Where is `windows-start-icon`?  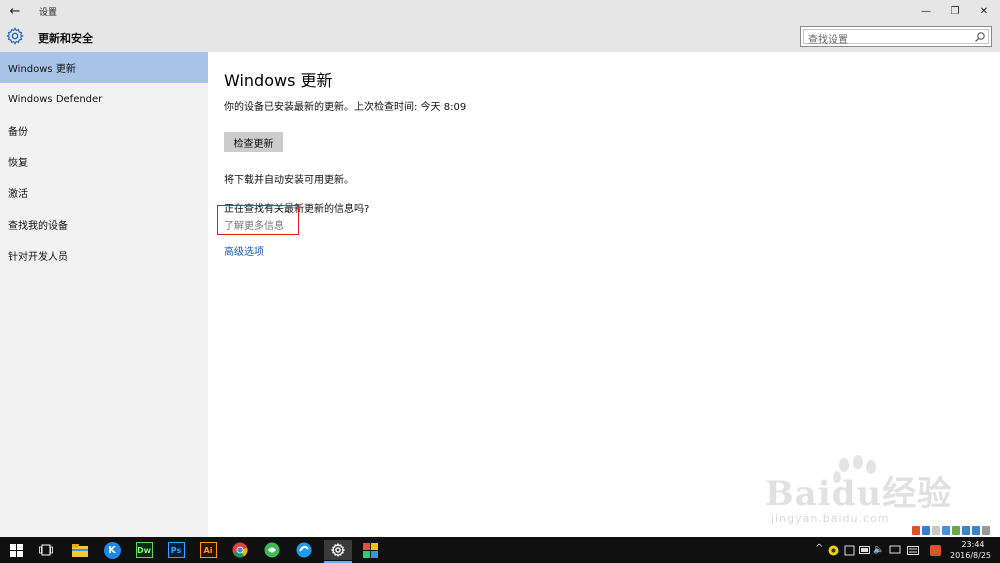 windows-start-icon is located at coordinates (16, 550).